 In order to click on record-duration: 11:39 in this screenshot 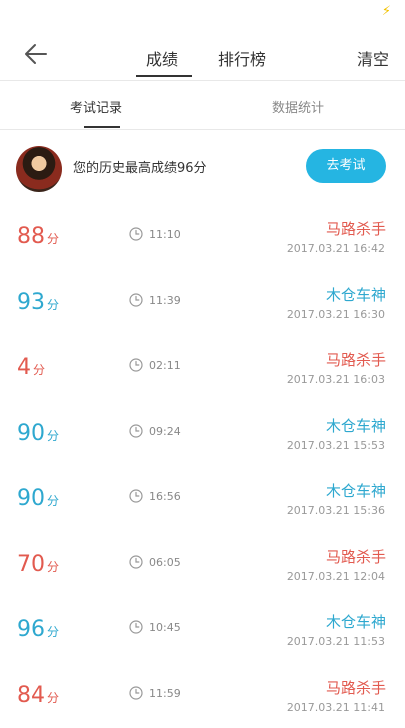, I will do `click(165, 300)`.